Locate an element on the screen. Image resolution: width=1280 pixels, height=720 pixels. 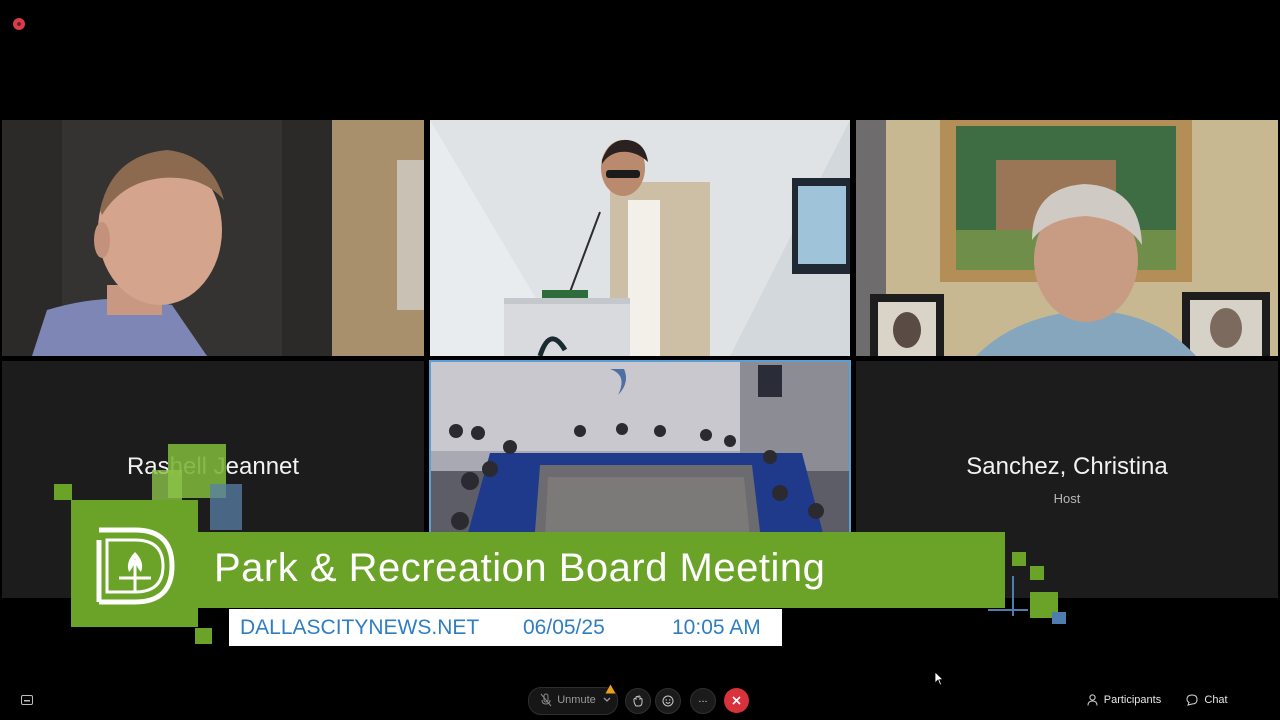
warning-badge is located at coordinates (610, 689).